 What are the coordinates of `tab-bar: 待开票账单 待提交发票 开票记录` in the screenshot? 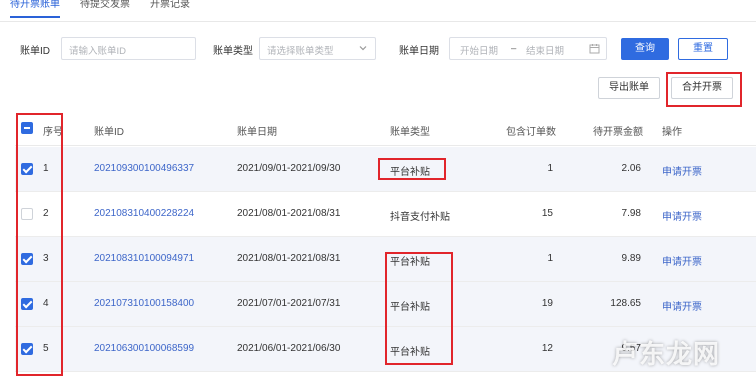 It's located at (378, 11).